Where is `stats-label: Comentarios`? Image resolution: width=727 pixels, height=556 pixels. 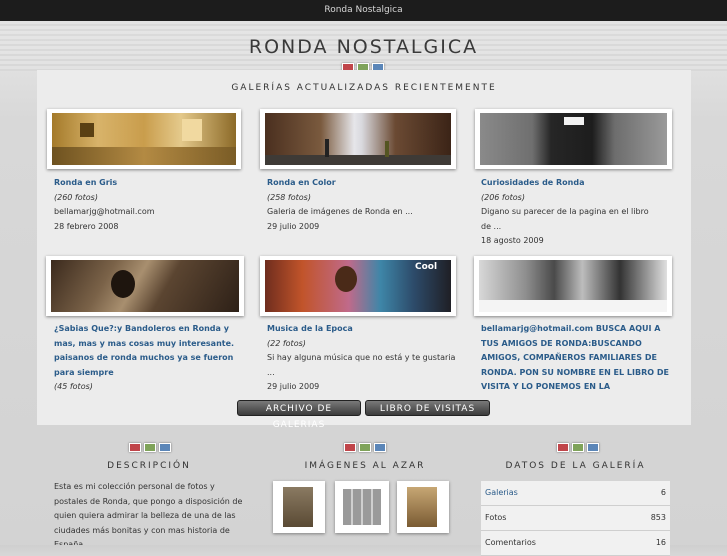
stats-label: Comentarios is located at coordinates (510, 542).